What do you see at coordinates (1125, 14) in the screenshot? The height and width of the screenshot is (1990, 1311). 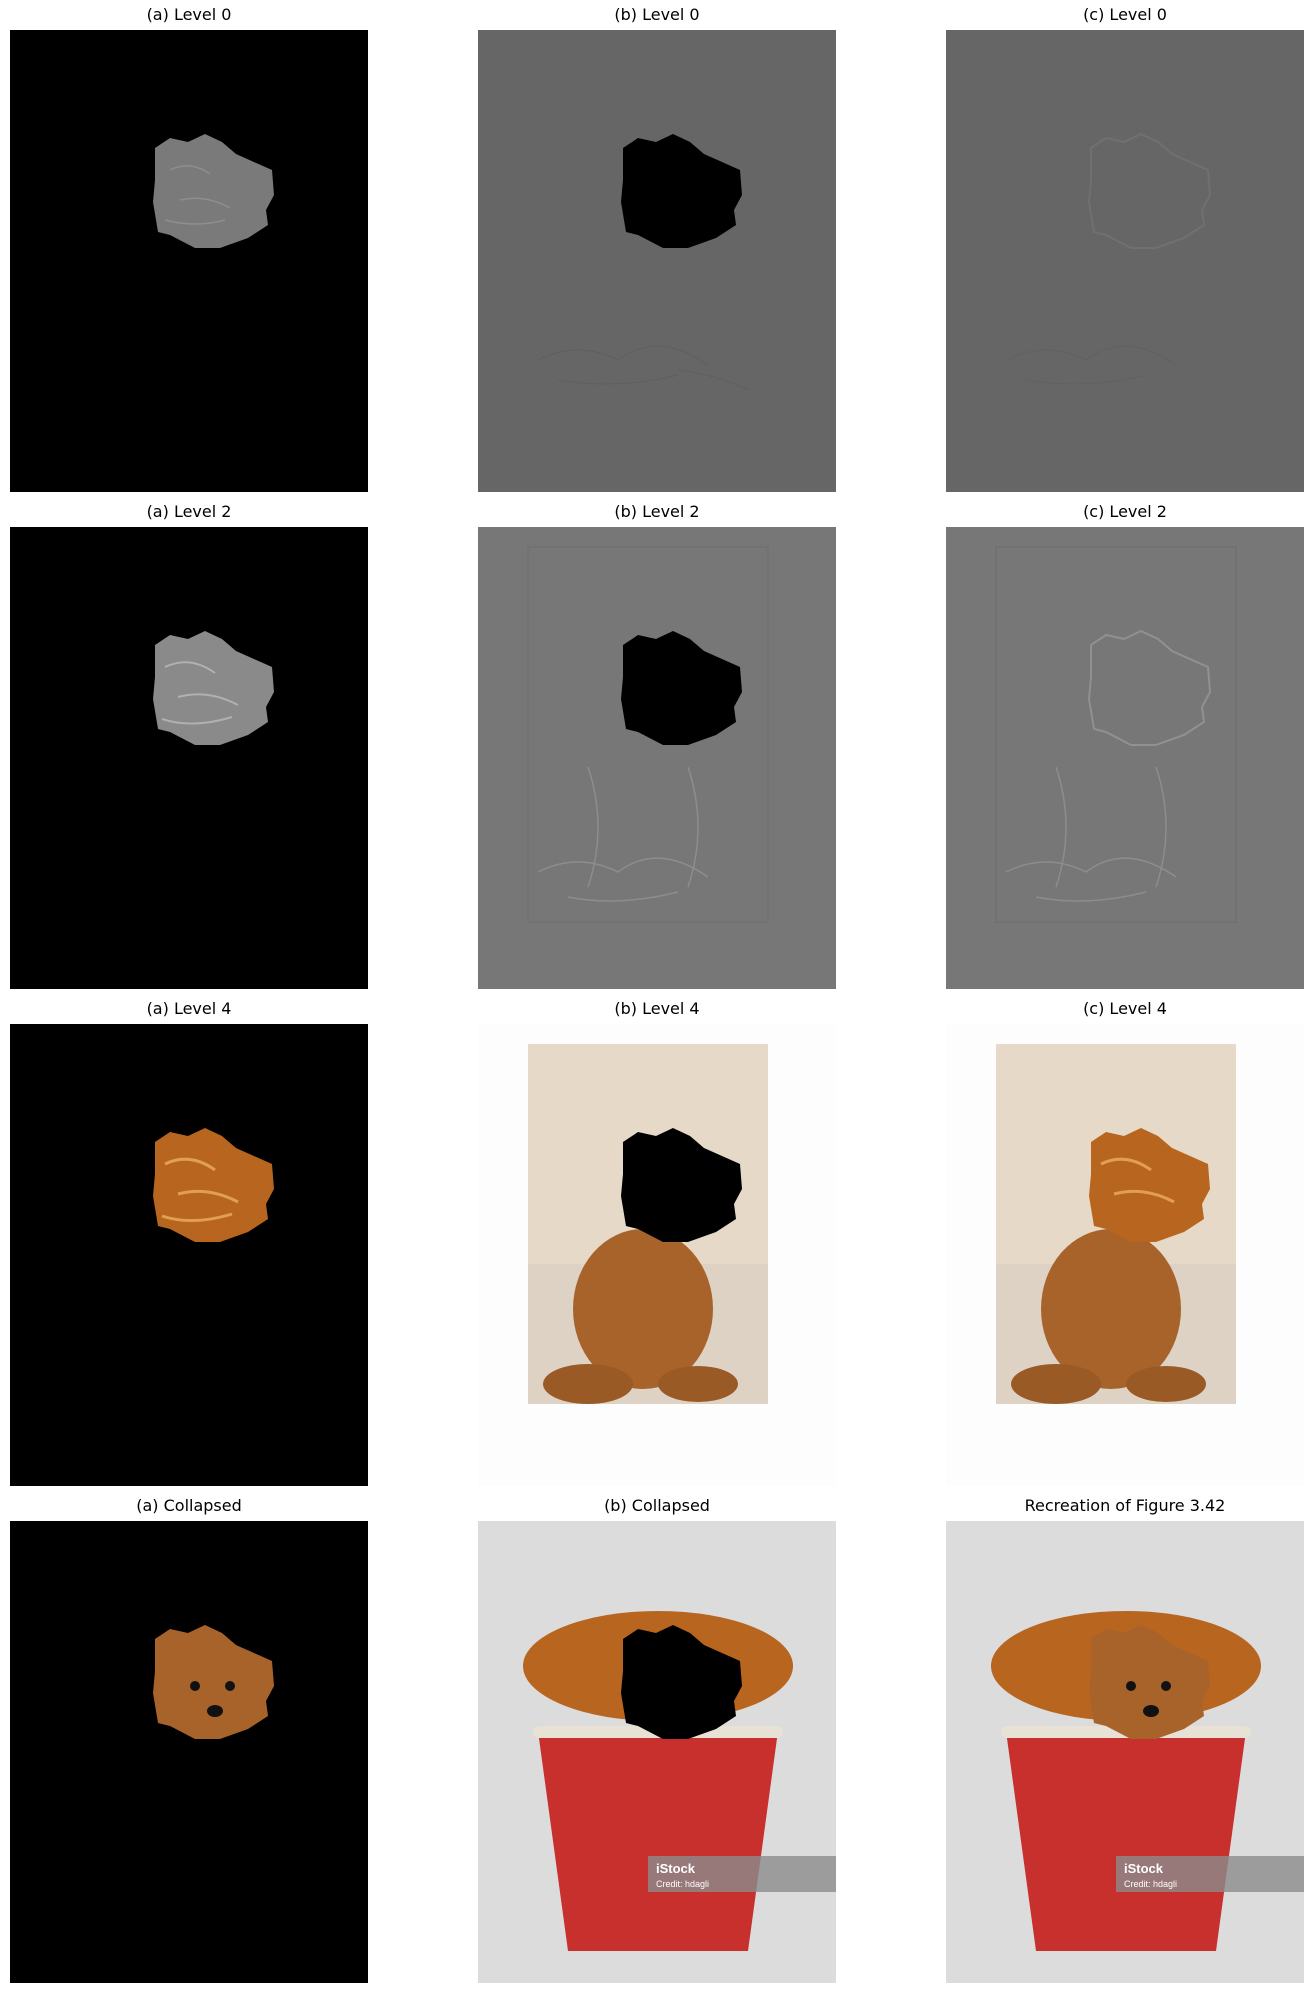 I see `panel-title: (c) Level 0` at bounding box center [1125, 14].